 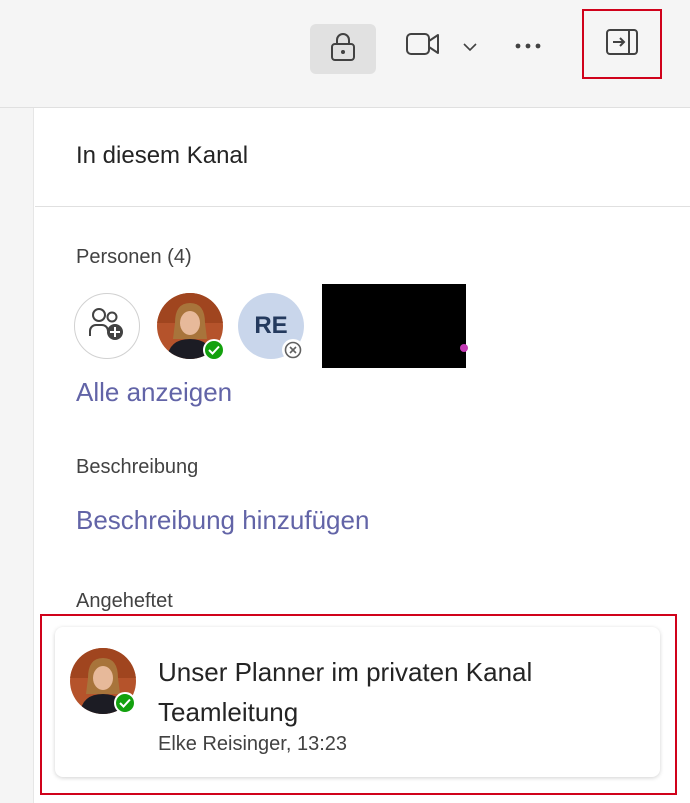 I want to click on offline-status-icon, so click(x=293, y=350).